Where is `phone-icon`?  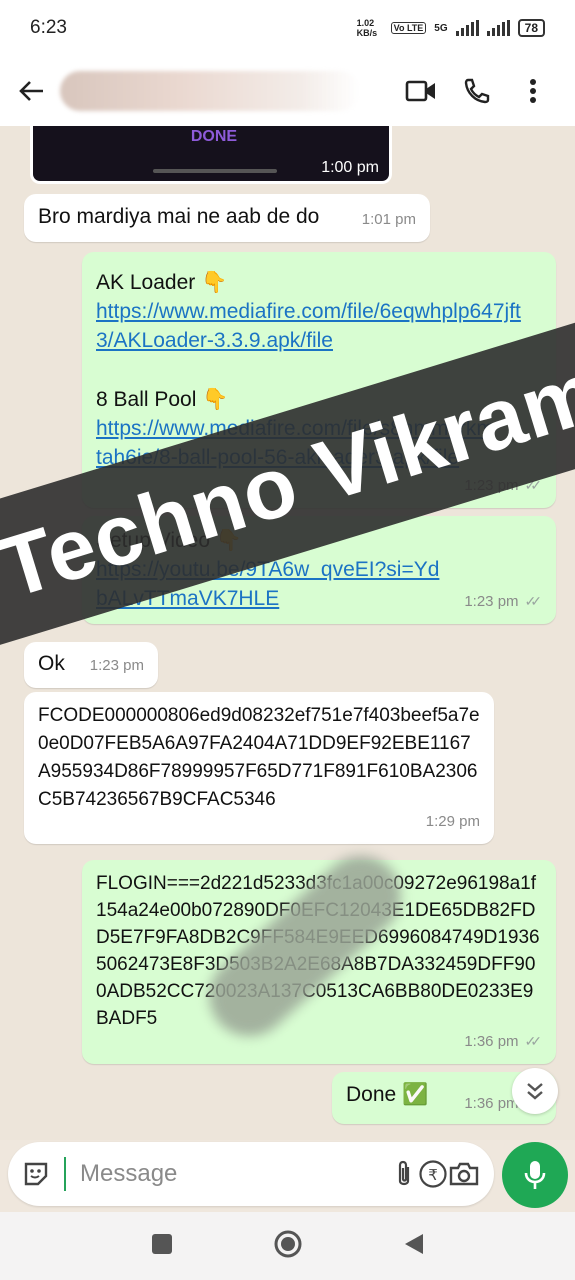 phone-icon is located at coordinates (477, 91).